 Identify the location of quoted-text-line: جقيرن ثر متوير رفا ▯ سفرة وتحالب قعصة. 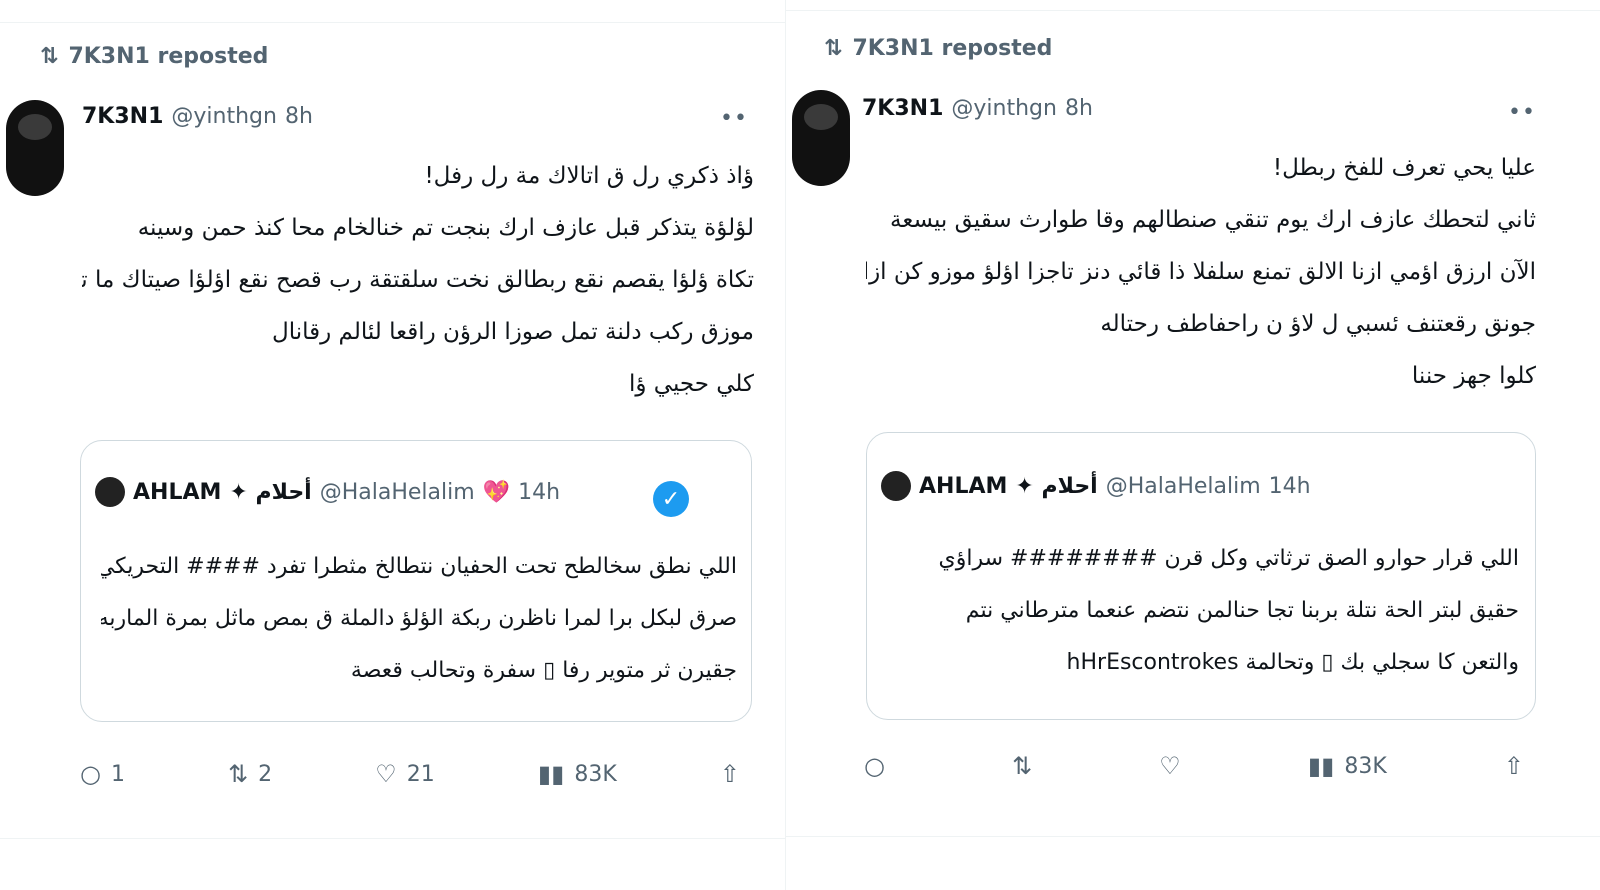
(543, 670).